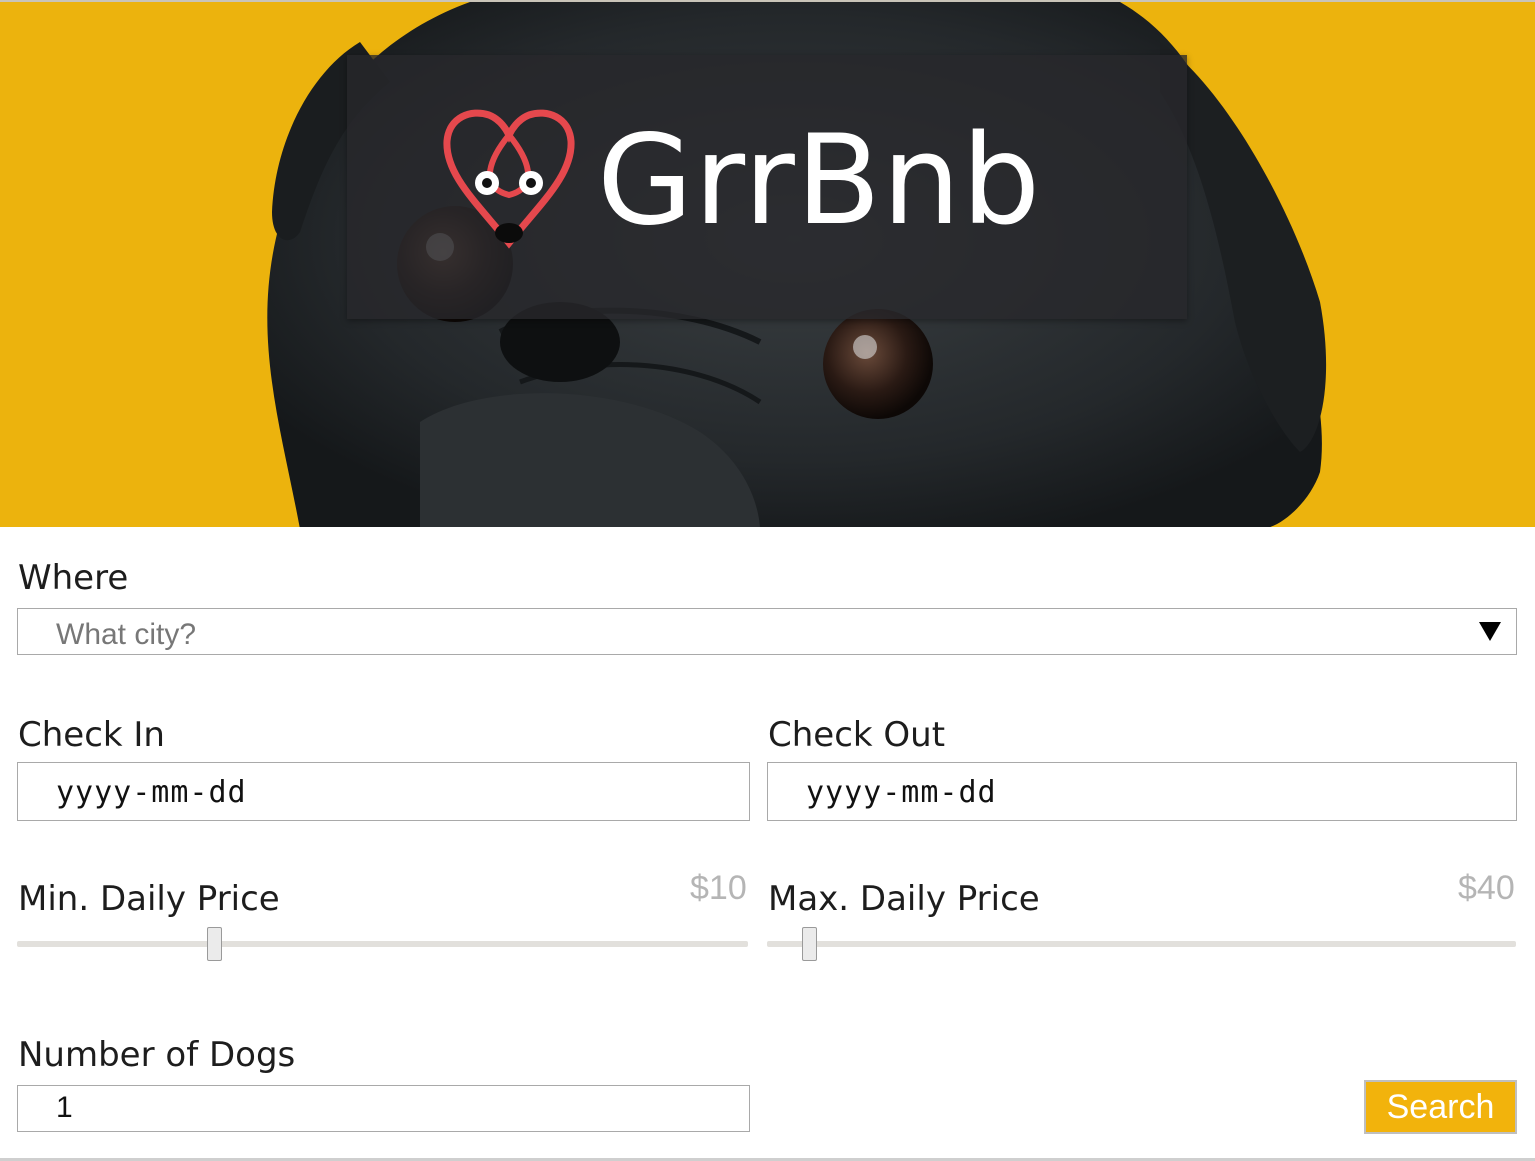  Describe the element at coordinates (819, 181) in the screenshot. I see `brand-name: GrrBnb` at that location.